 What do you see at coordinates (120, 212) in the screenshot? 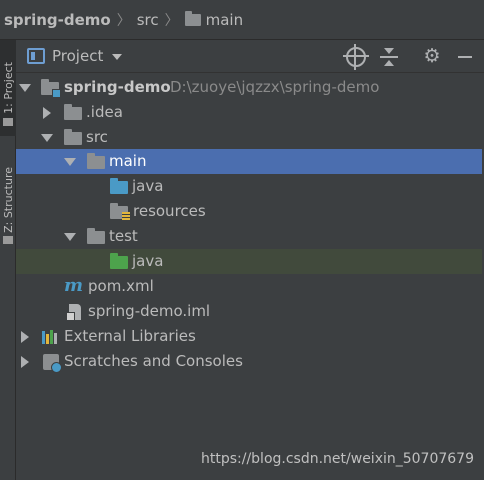
I see `resources-folder-icon` at bounding box center [120, 212].